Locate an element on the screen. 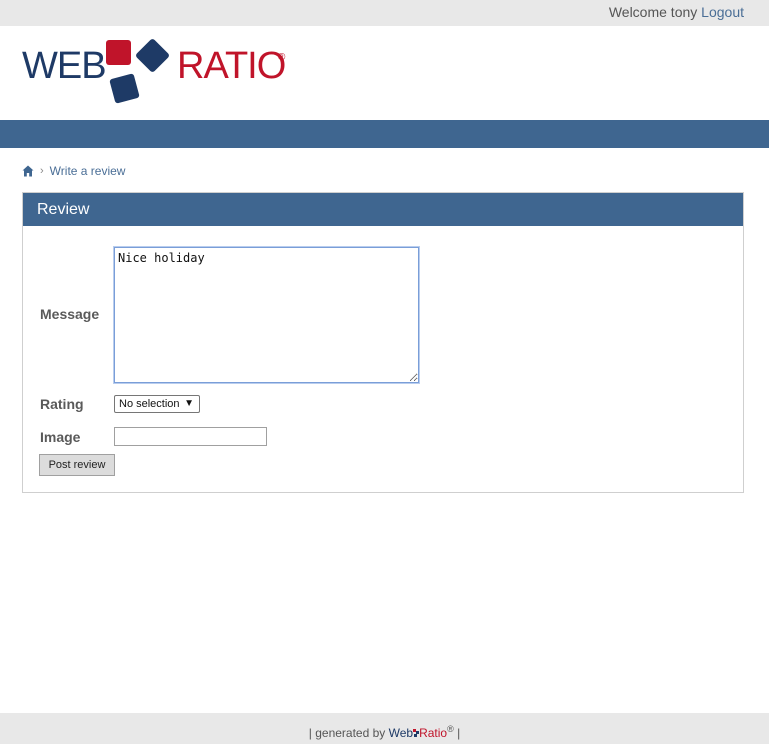 This screenshot has height=750, width=769. footer-prefix: | generated by is located at coordinates (347, 733).